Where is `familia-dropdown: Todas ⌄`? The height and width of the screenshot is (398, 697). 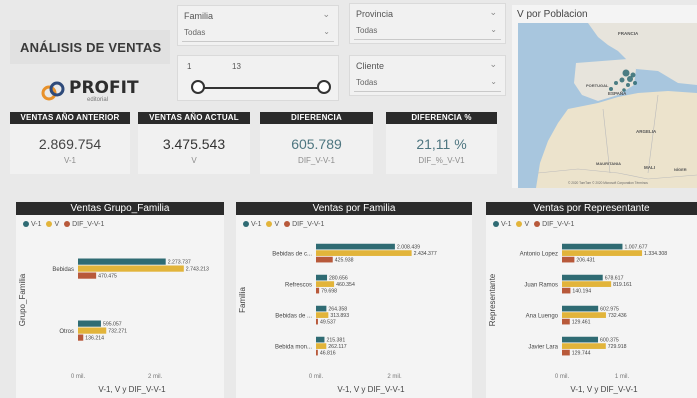
familia-dropdown: Todas ⌄ is located at coordinates (258, 34).